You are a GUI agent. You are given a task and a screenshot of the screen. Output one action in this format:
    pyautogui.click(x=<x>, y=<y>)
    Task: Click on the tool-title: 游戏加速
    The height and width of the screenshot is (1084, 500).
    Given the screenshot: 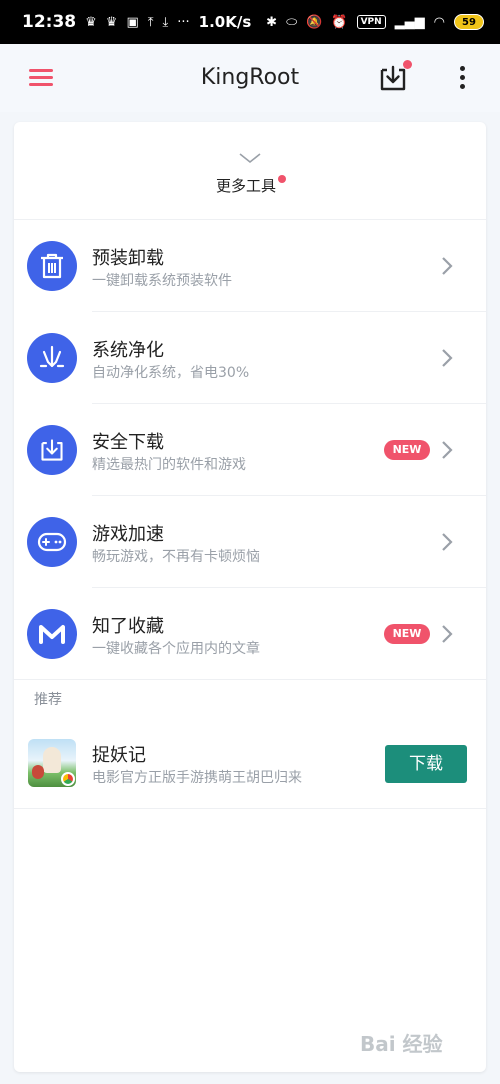 What is the action you would take?
    pyautogui.click(x=128, y=534)
    